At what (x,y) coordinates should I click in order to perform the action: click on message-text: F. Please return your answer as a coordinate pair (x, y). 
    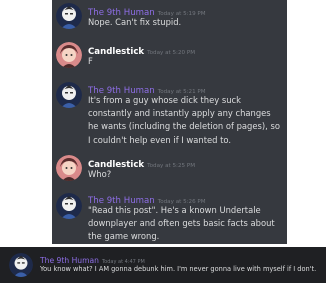
    Looking at the image, I should click on (90, 61).